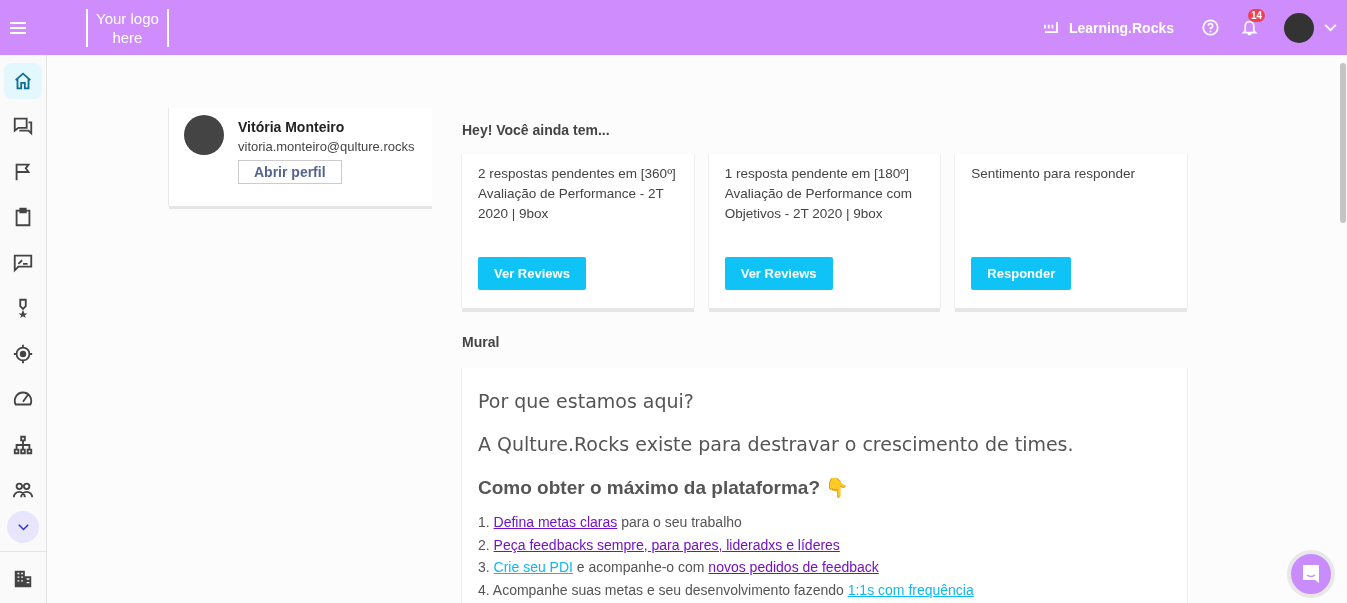 This screenshot has height=603, width=1347. Describe the element at coordinates (290, 172) in the screenshot. I see `open-profile-button: Abrir perfil` at that location.